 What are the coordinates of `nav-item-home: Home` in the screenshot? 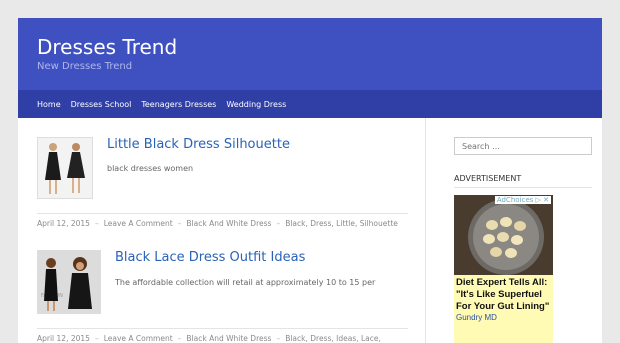 It's located at (49, 104).